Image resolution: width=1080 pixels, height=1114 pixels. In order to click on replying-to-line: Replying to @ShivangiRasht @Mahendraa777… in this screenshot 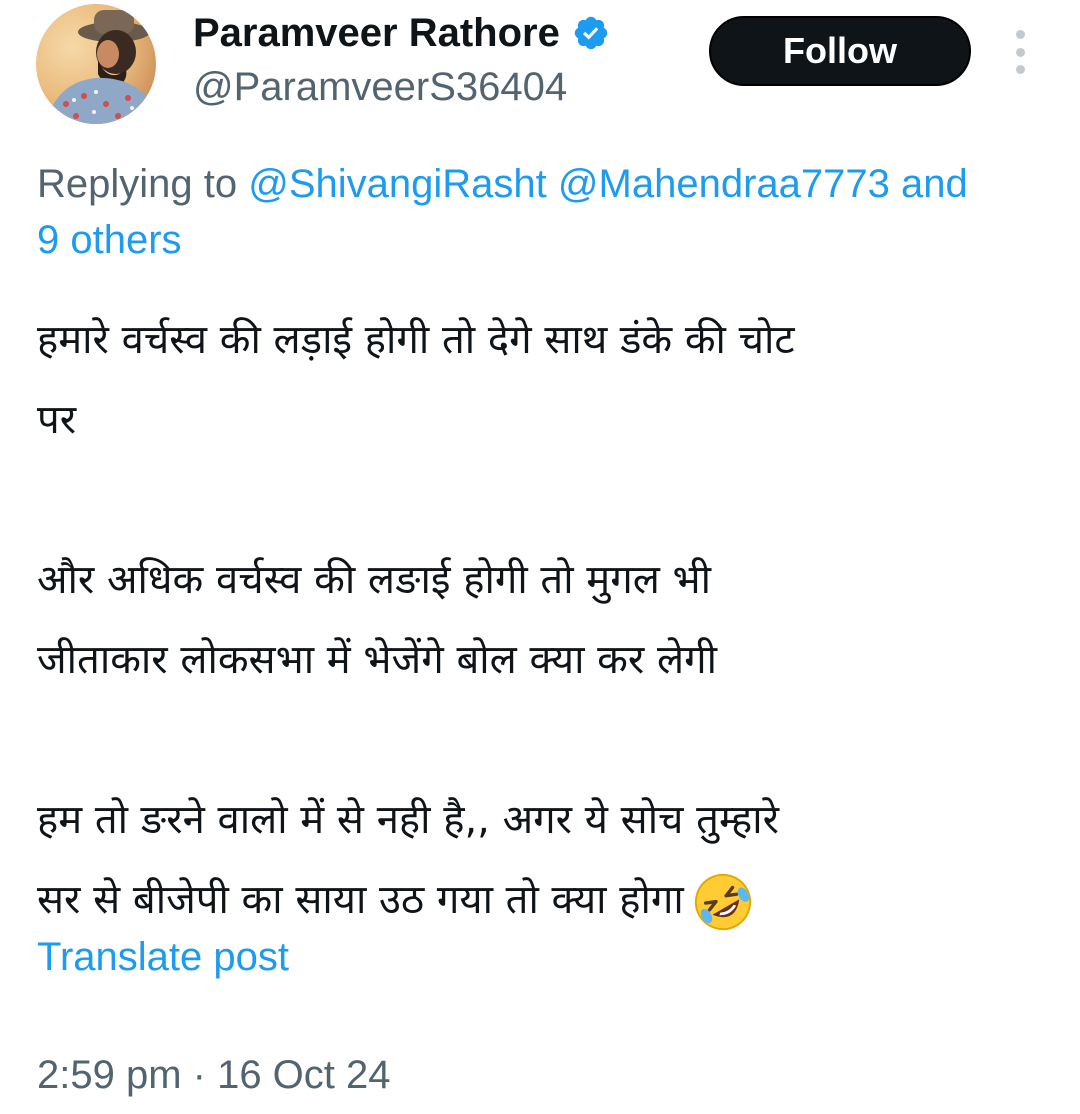, I will do `click(558, 212)`.